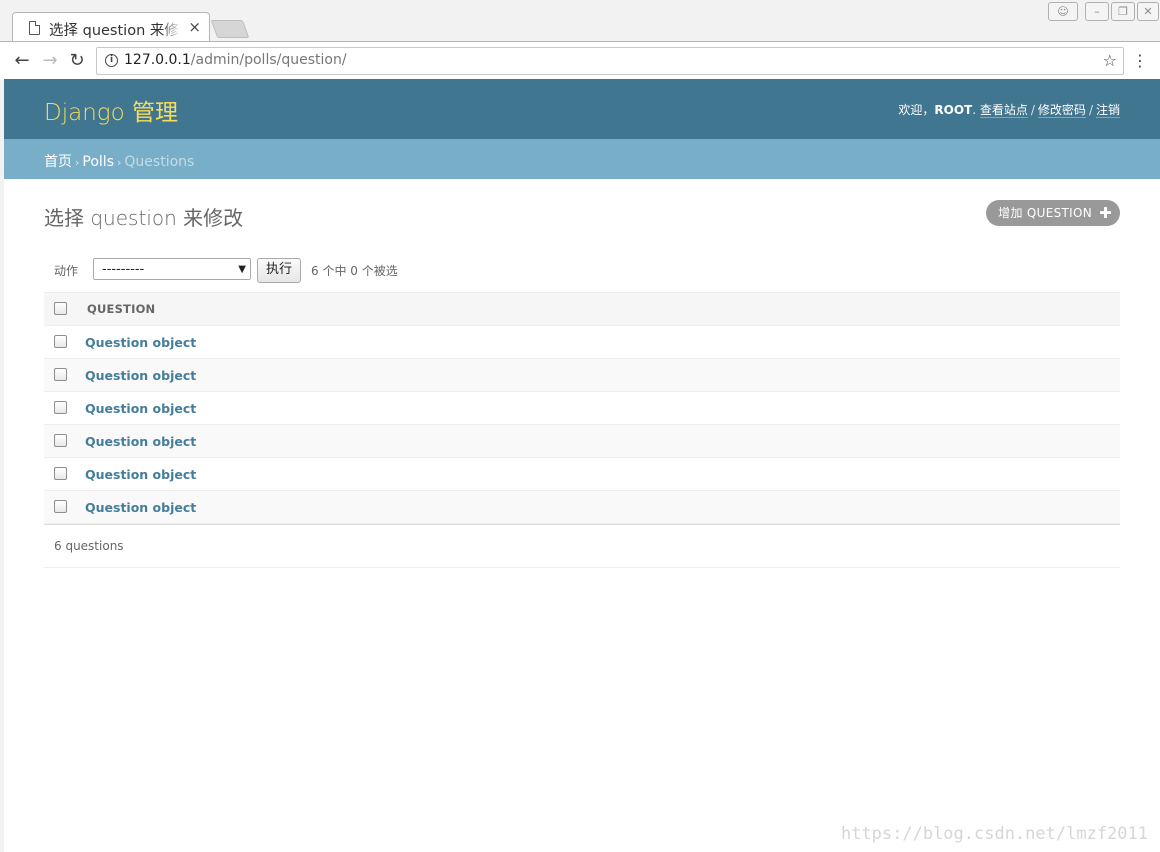 The image size is (1160, 852). What do you see at coordinates (580, 21) in the screenshot?
I see `tab-strip: 选择 question 来修改 × ☺ – ❐ ✕` at bounding box center [580, 21].